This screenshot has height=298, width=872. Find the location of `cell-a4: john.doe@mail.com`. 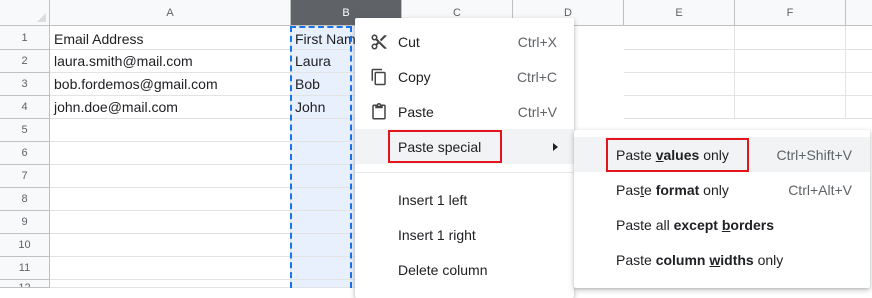

cell-a4: john.doe@mail.com is located at coordinates (170, 107).